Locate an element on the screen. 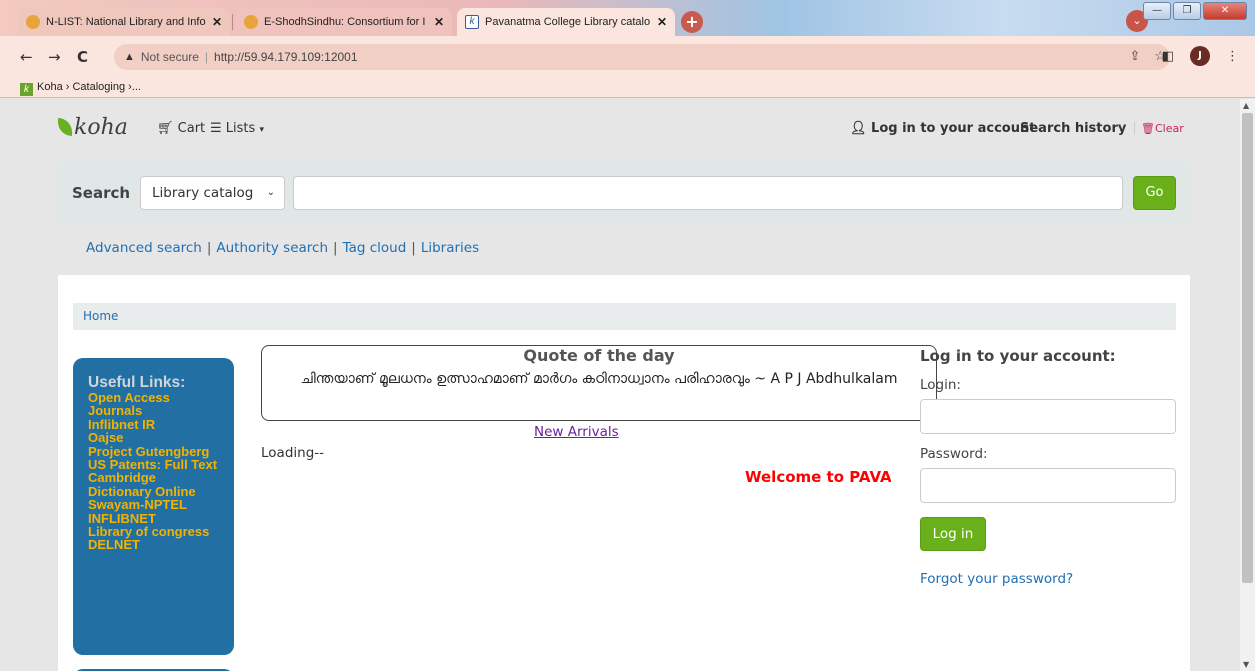 Image resolution: width=1255 pixels, height=671 pixels. useful-link-inflibnet-ir: Inflibnet IR is located at coordinates (153, 424).